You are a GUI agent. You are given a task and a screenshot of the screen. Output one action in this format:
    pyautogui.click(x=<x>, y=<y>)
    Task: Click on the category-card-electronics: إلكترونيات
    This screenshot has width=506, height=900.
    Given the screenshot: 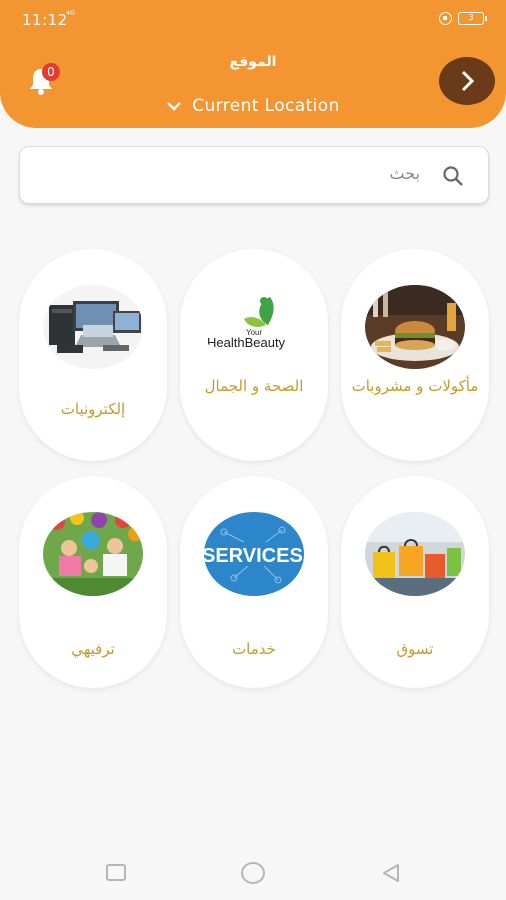 What is the action you would take?
    pyautogui.click(x=93, y=355)
    